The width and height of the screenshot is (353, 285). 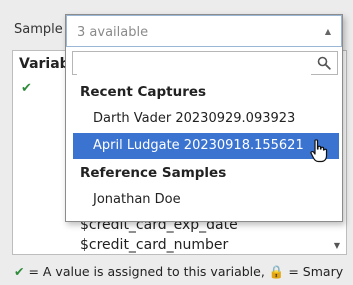 I want to click on variable-item: $credit_card_number, so click(x=154, y=245).